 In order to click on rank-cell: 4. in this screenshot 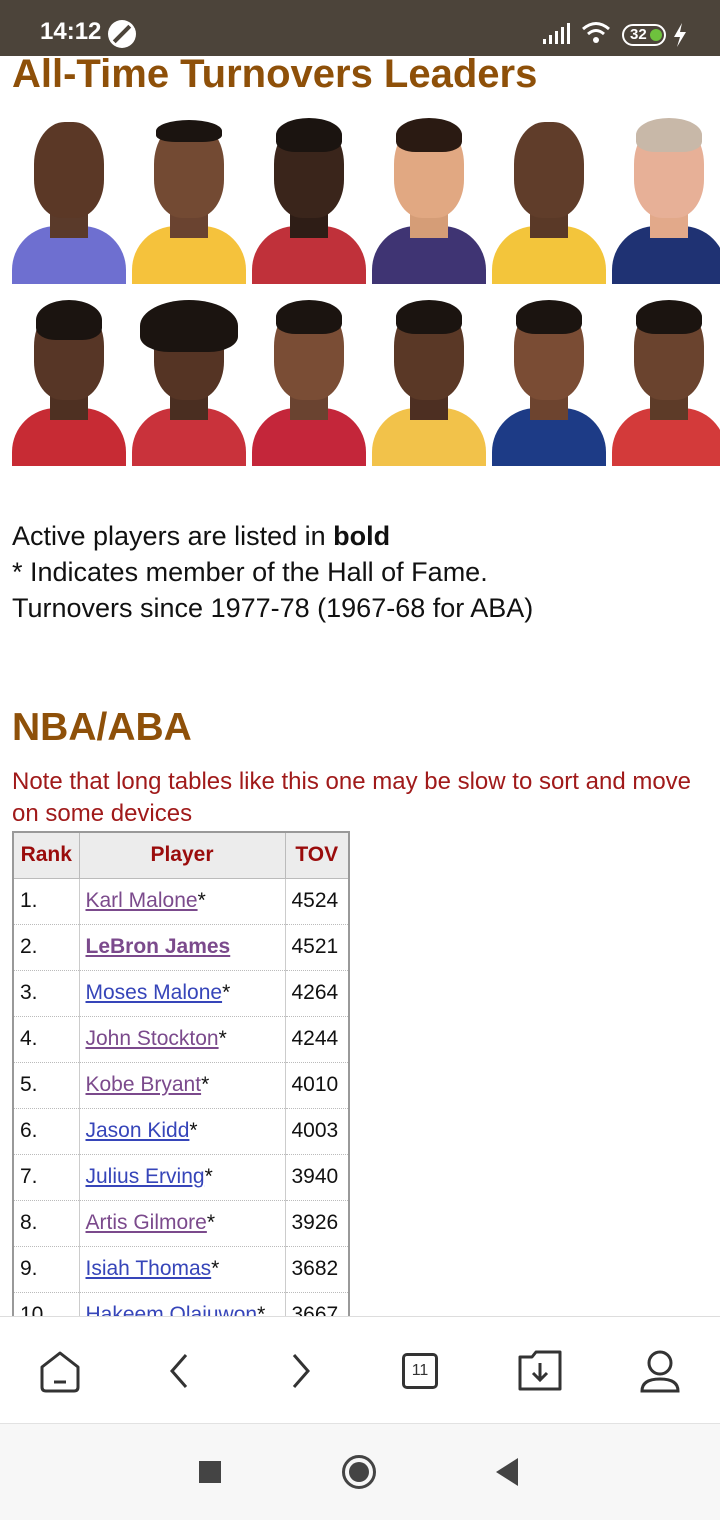, I will do `click(46, 1039)`.